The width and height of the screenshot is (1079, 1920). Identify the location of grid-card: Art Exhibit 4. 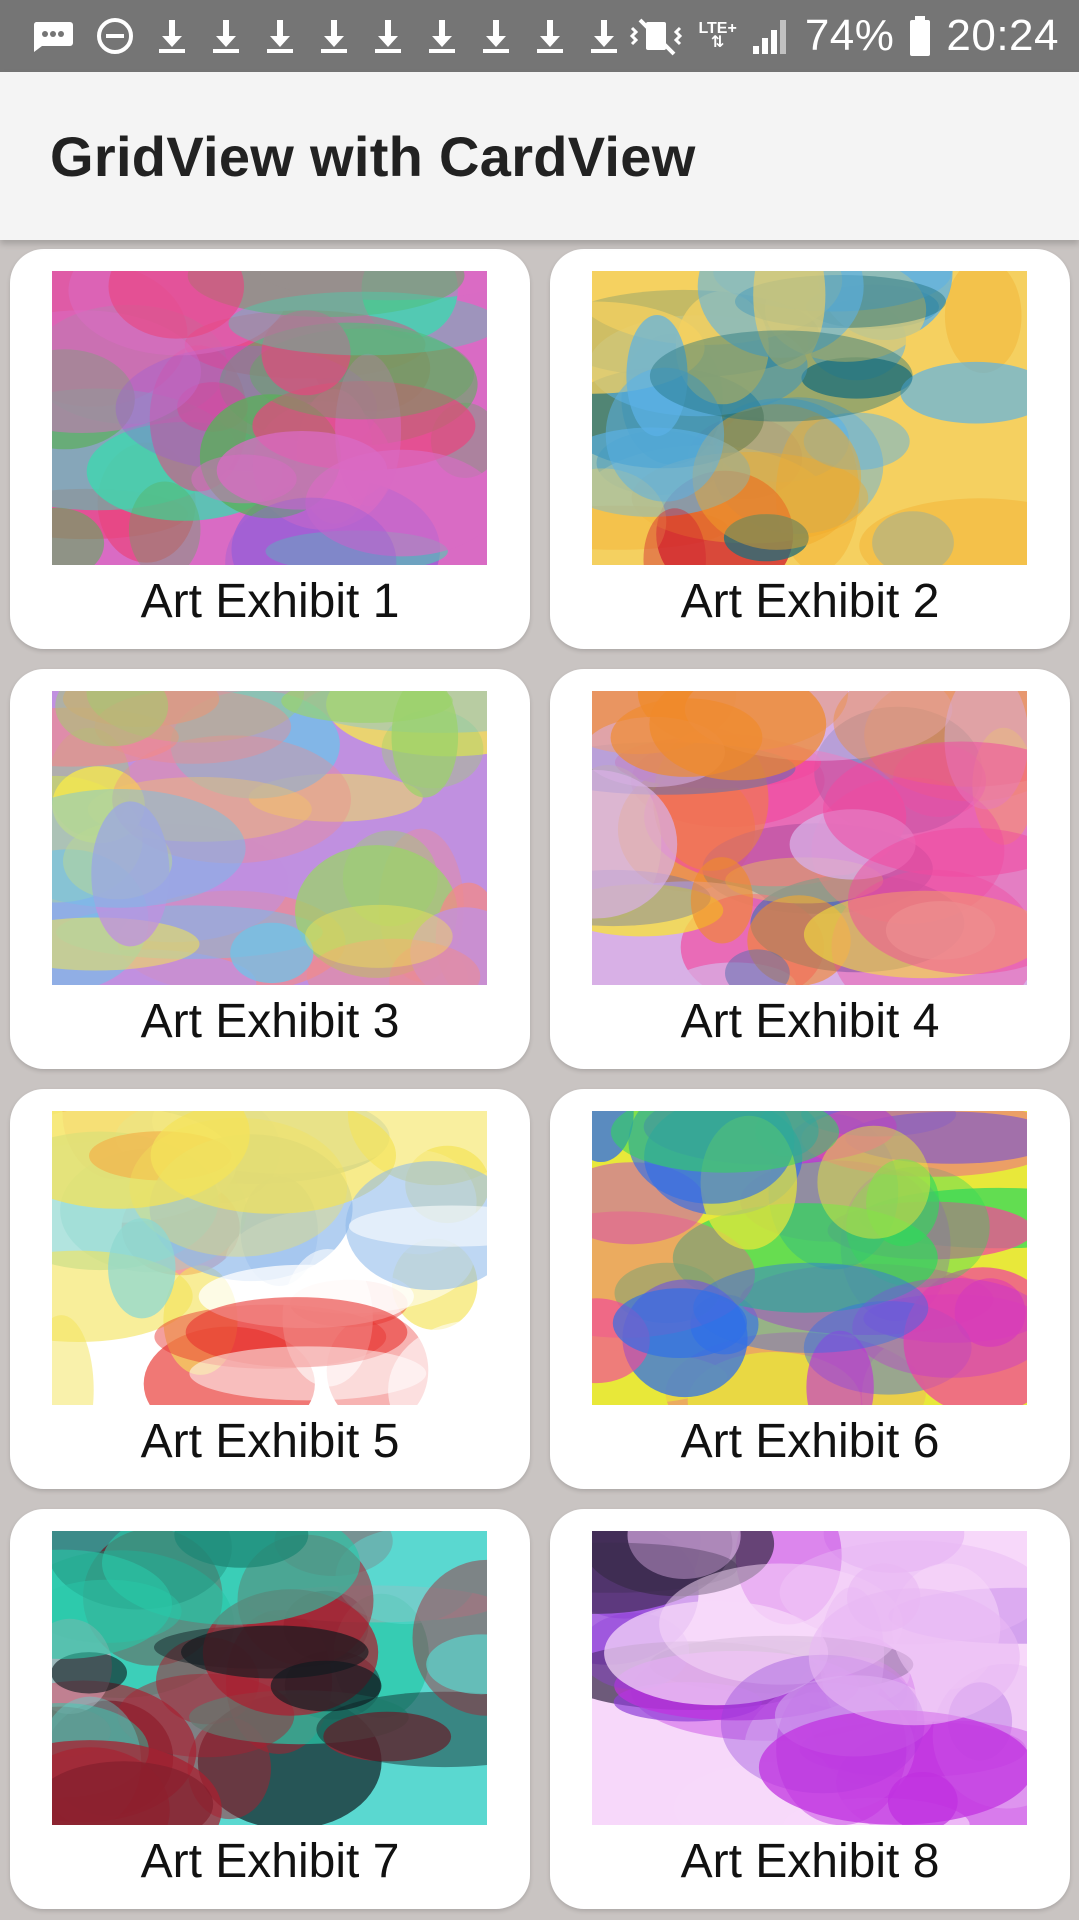
(810, 869).